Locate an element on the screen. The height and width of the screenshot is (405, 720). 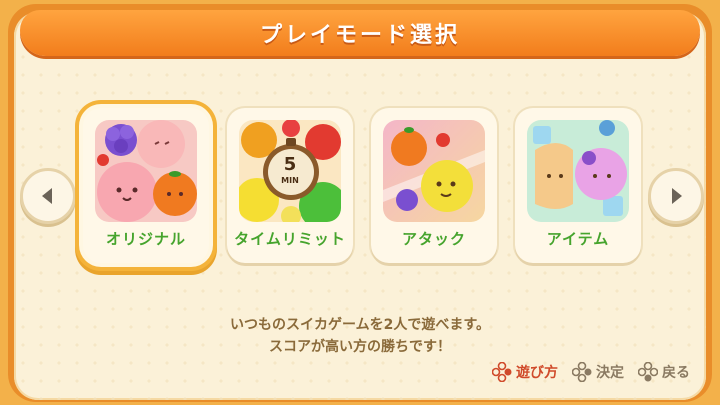
mode-label-original: オリジナル is located at coordinates (145, 239).